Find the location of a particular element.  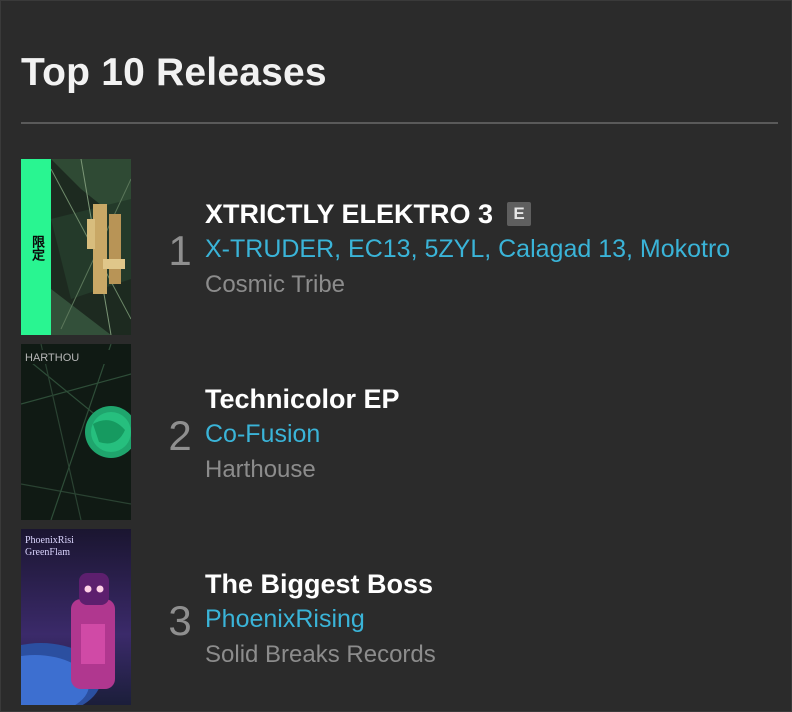

release-title: The Biggest Boss is located at coordinates (319, 584).